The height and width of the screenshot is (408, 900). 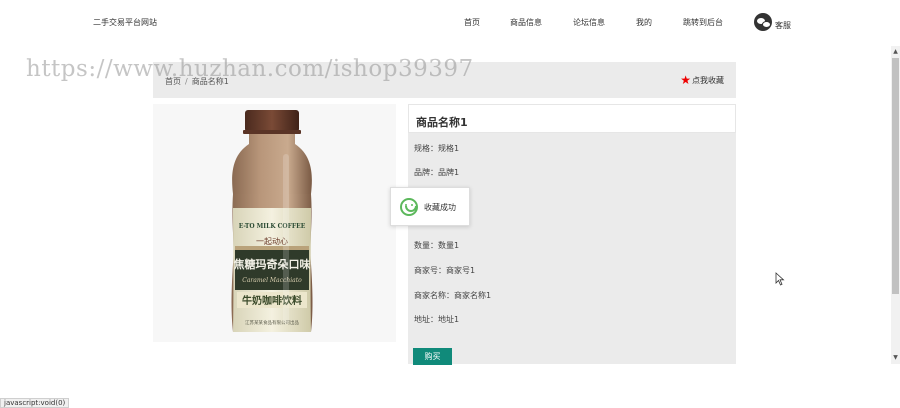 What do you see at coordinates (763, 22) in the screenshot?
I see `wechat-icon` at bounding box center [763, 22].